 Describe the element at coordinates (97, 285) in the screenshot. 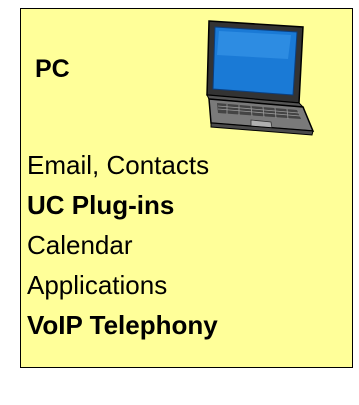

I see `list-item-applications: Applications` at that location.